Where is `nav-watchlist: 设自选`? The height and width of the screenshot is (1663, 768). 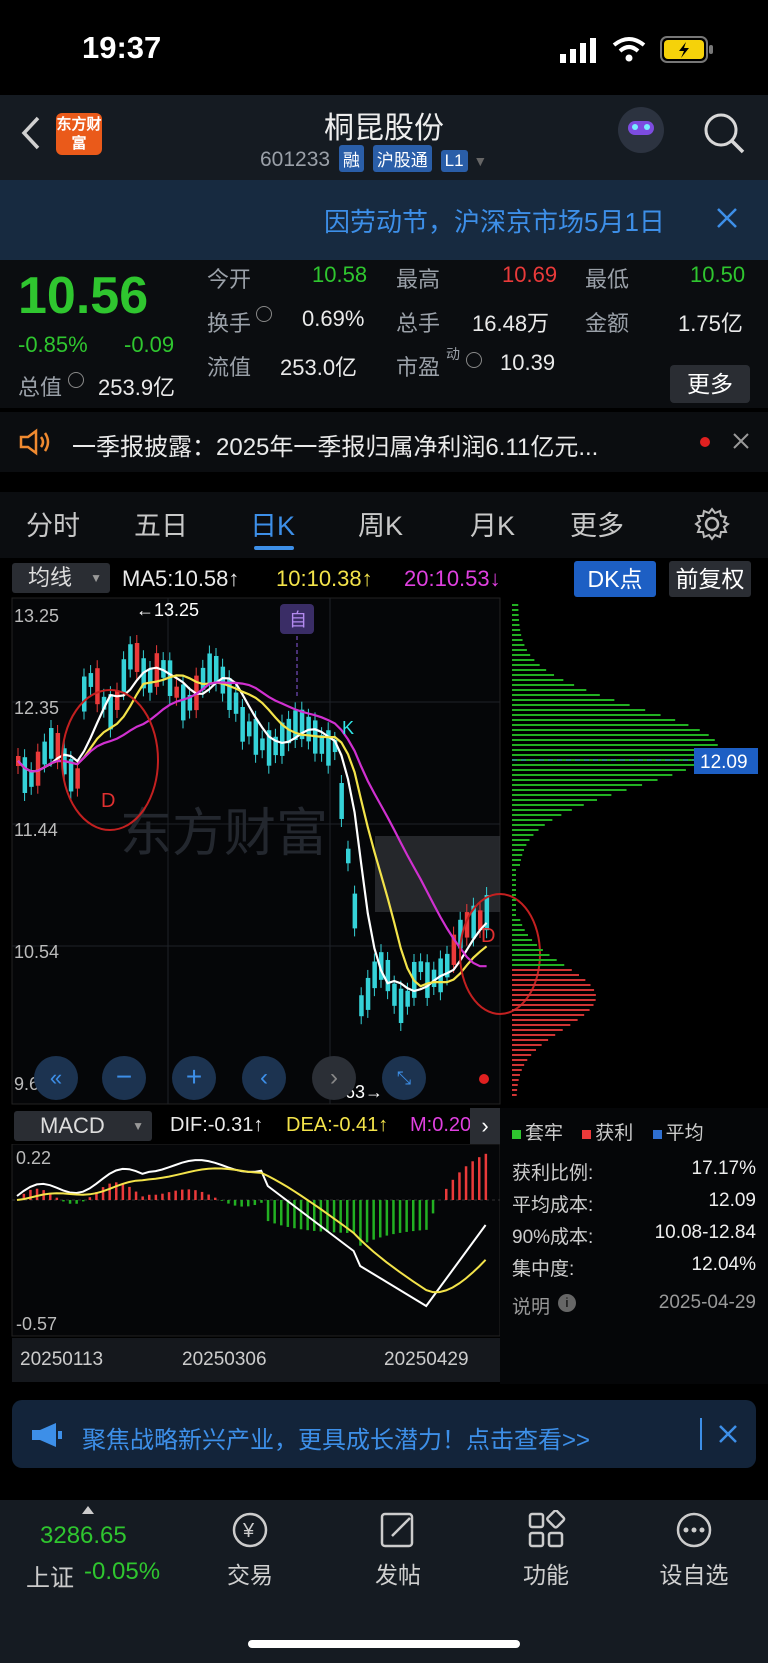 nav-watchlist: 设自选 is located at coordinates (694, 1550).